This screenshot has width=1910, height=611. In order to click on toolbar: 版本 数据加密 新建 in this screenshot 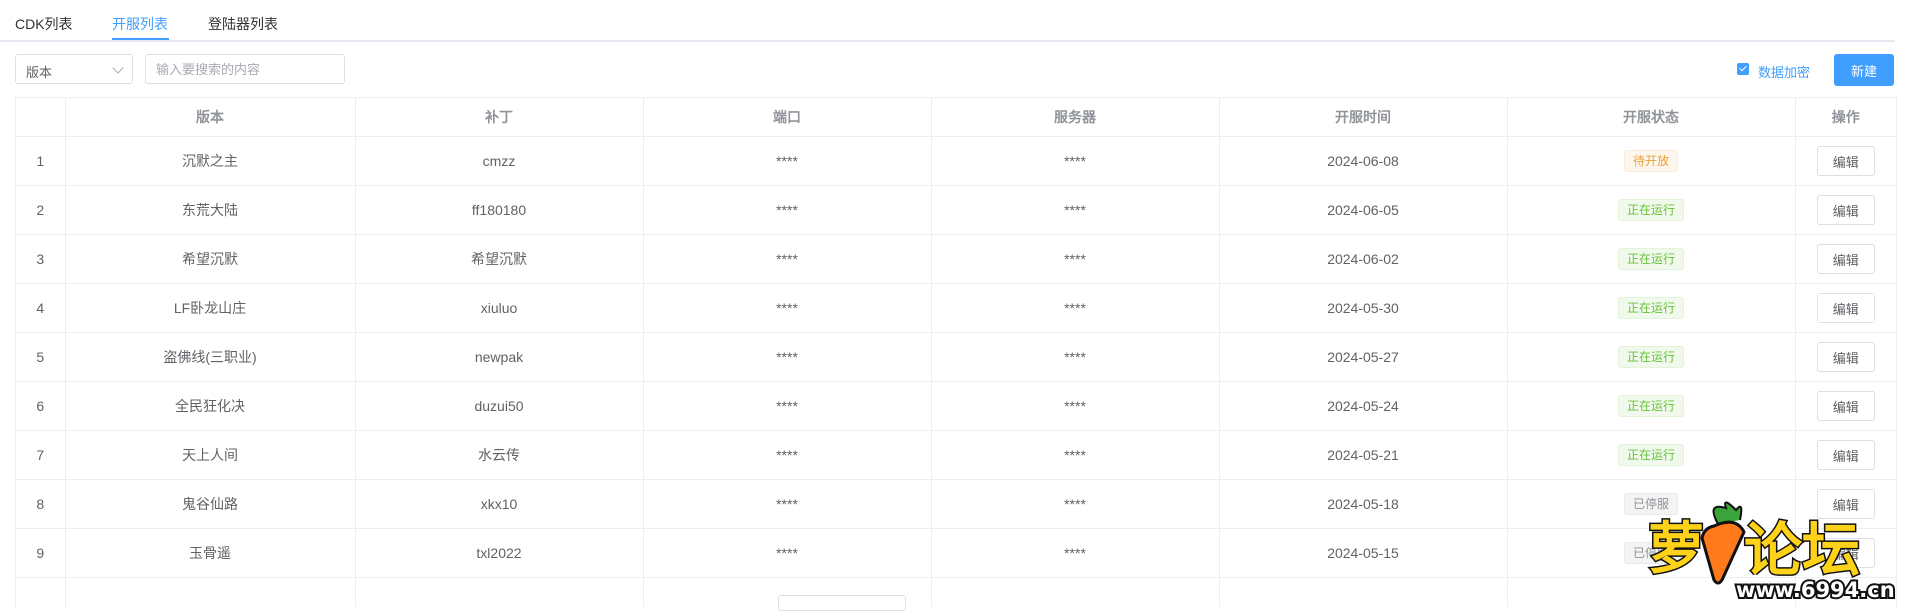, I will do `click(947, 71)`.